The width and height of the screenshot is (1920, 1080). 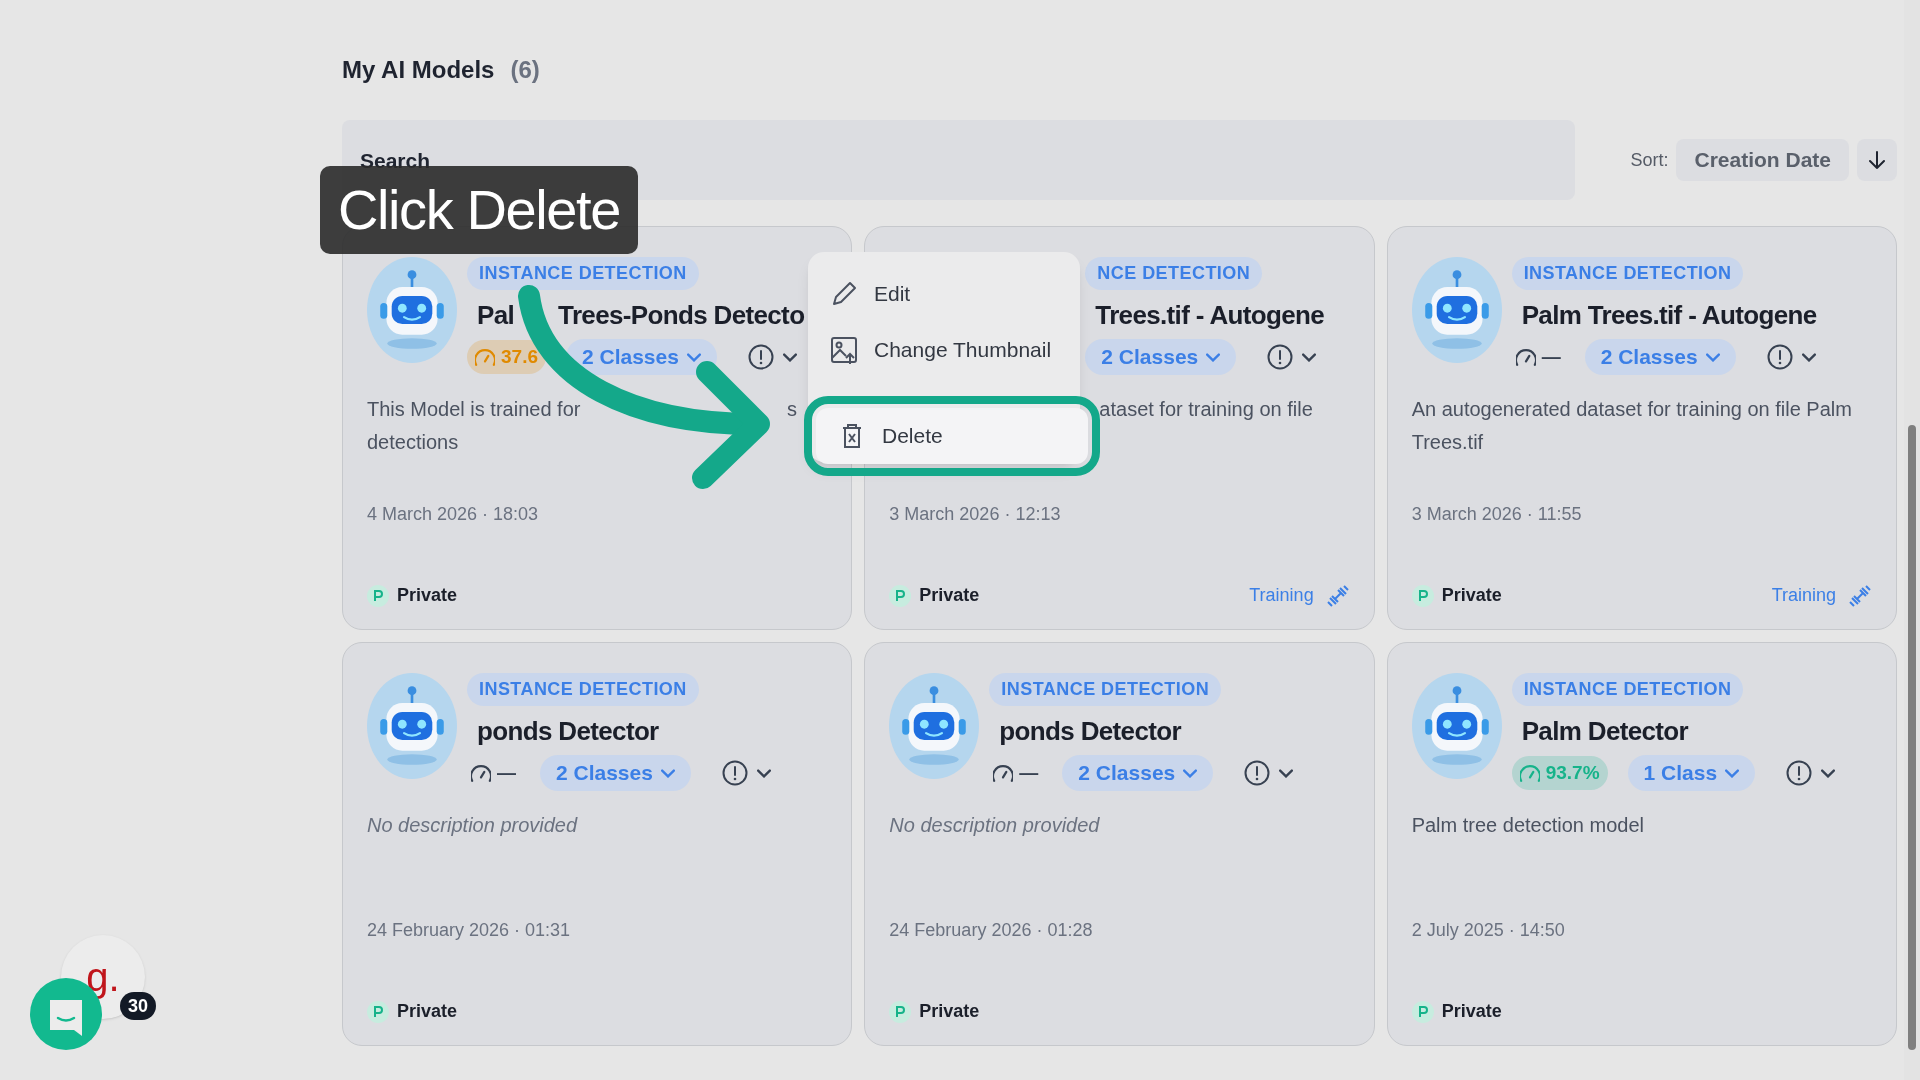 I want to click on description-text: ataset for training on file, so click(x=1206, y=409).